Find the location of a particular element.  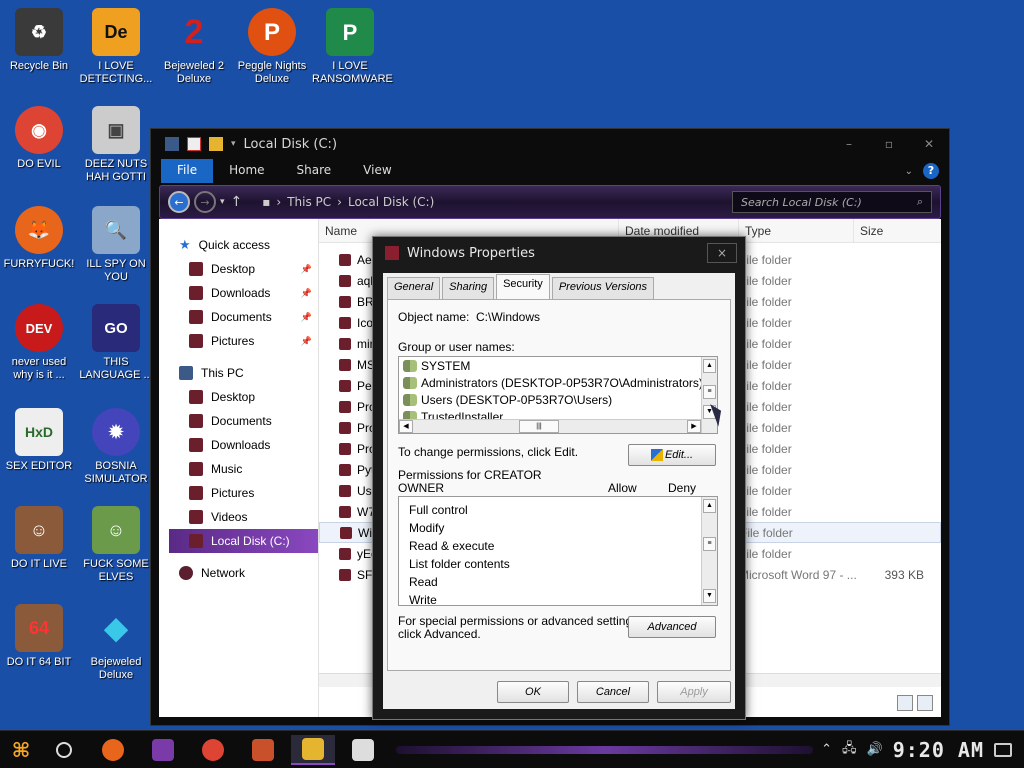

tab-view: View is located at coordinates (377, 171).